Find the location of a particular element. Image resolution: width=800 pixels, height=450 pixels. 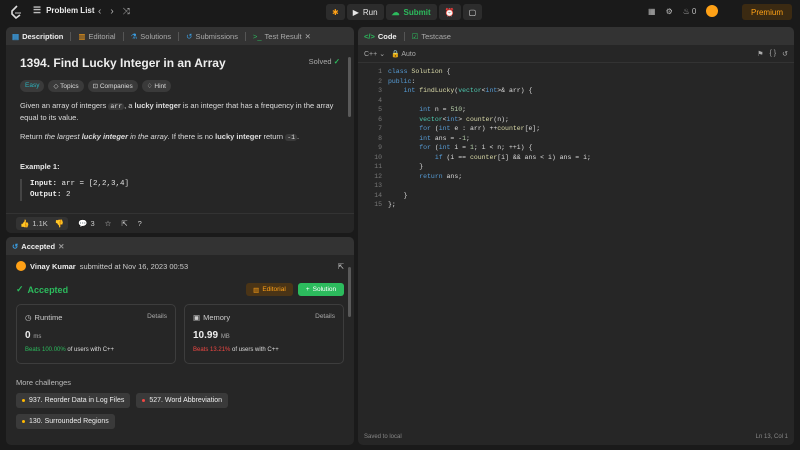

thumbs-down-icon: 👎 is located at coordinates (59, 223).